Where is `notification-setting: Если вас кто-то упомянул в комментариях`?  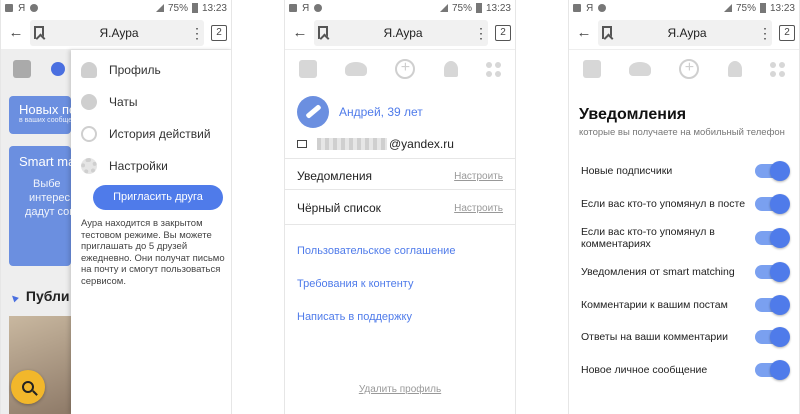 notification-setting: Если вас кто-то упомянул в комментариях is located at coordinates (685, 238).